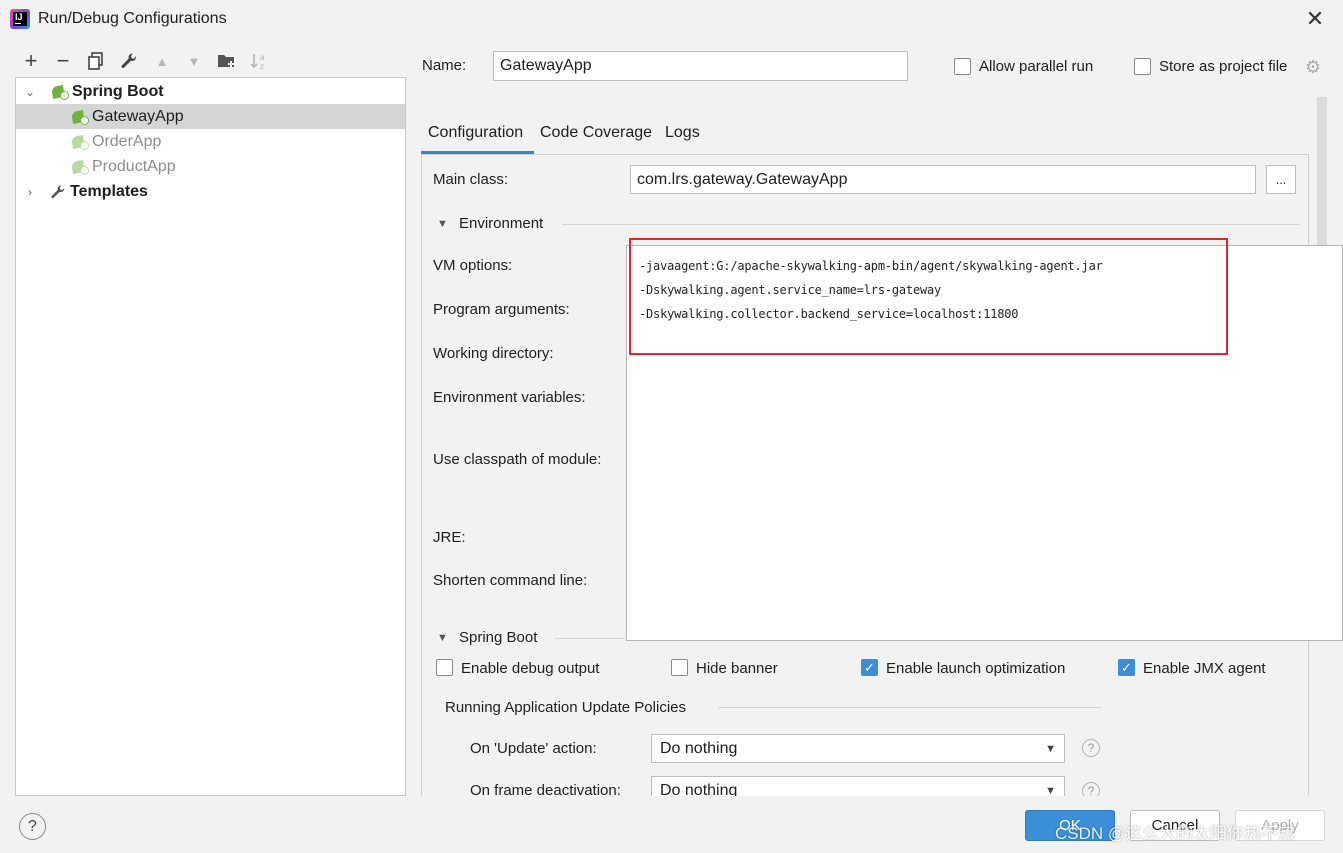  What do you see at coordinates (60, 92) in the screenshot?
I see `spring-boot-icon` at bounding box center [60, 92].